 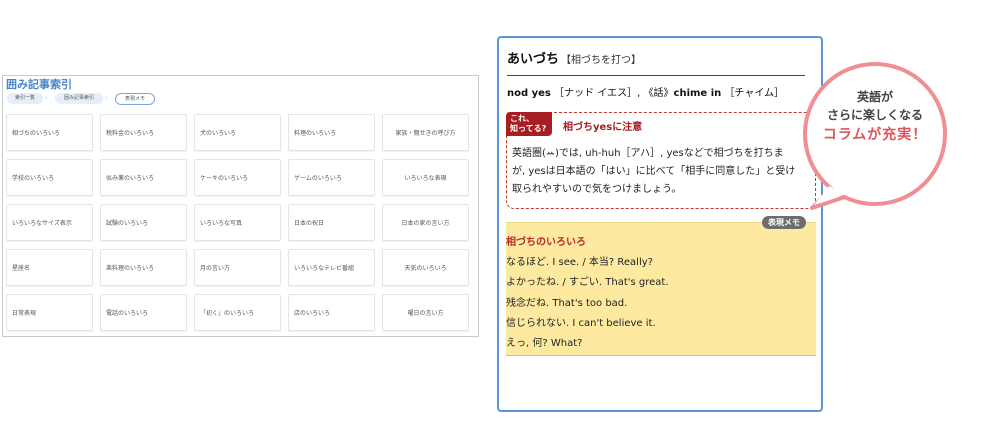 I want to click on list-item: 信じられない. I can't believe it., so click(x=581, y=323).